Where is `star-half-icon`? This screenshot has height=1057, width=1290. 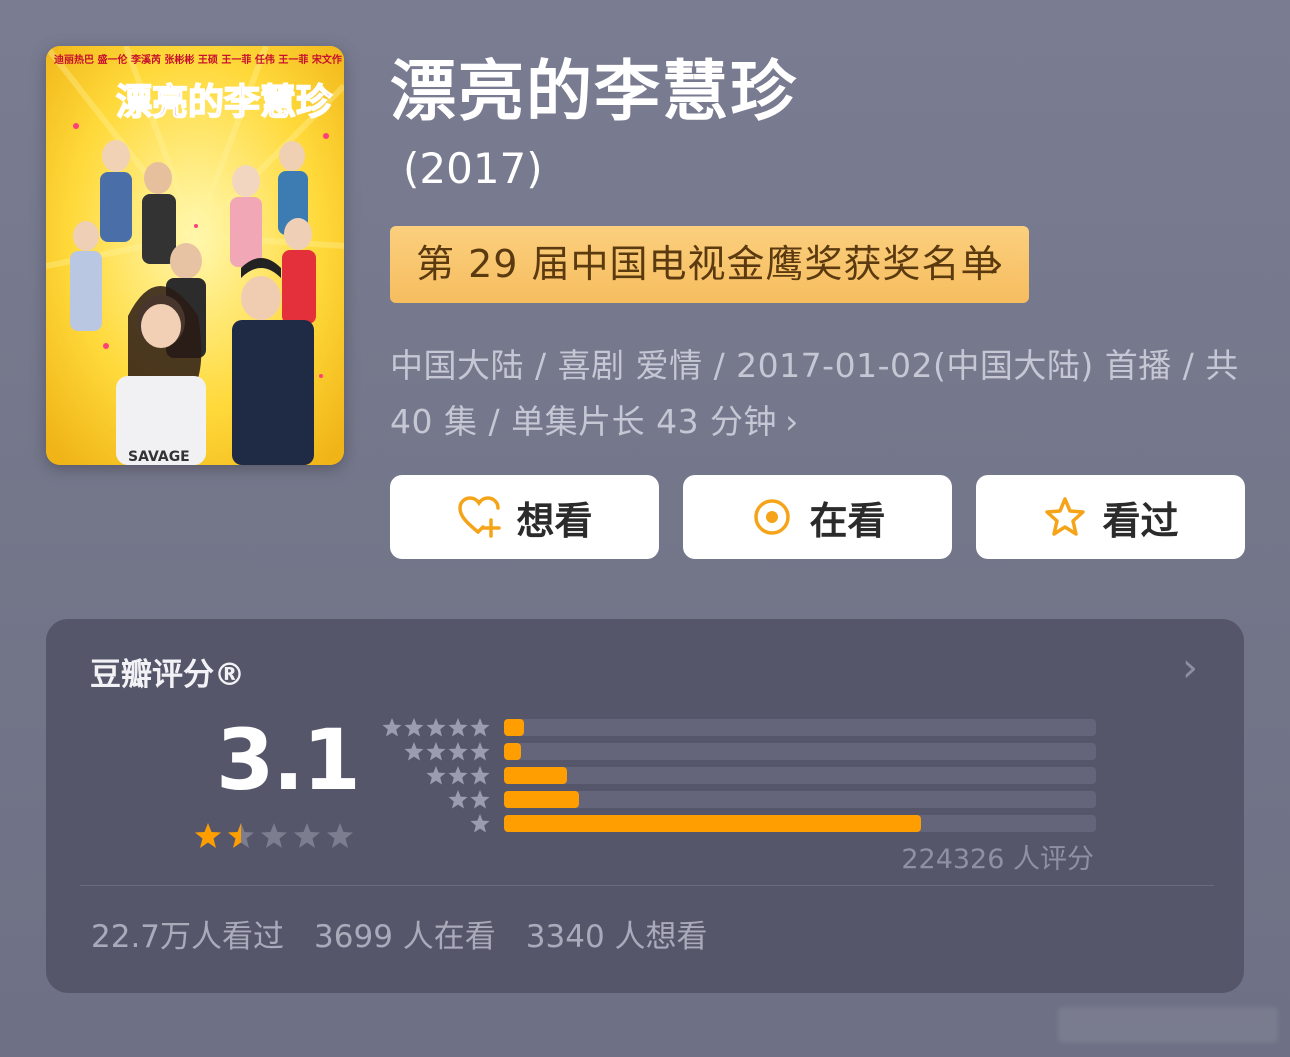
star-half-icon is located at coordinates (241, 835).